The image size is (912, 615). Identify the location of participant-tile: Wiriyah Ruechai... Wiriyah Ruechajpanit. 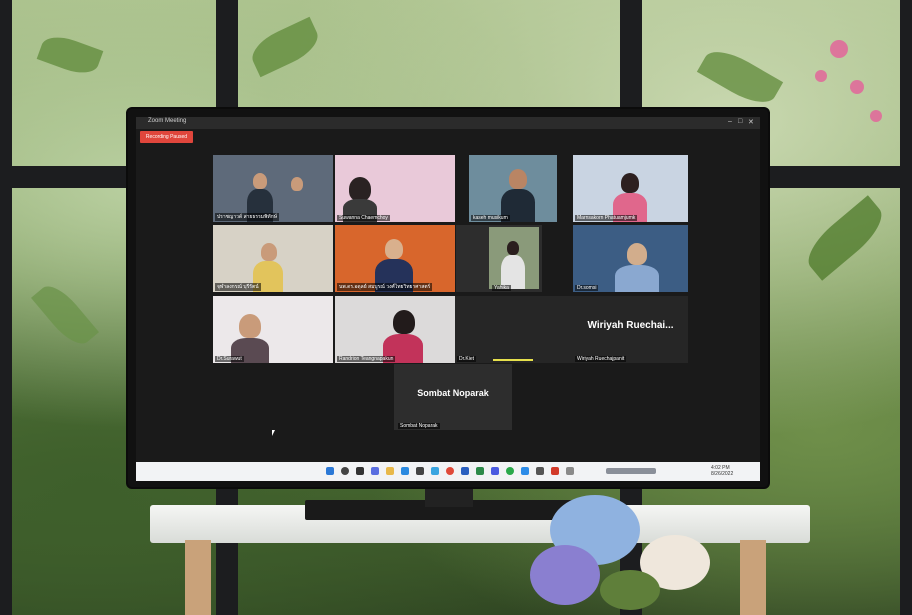
(630, 329).